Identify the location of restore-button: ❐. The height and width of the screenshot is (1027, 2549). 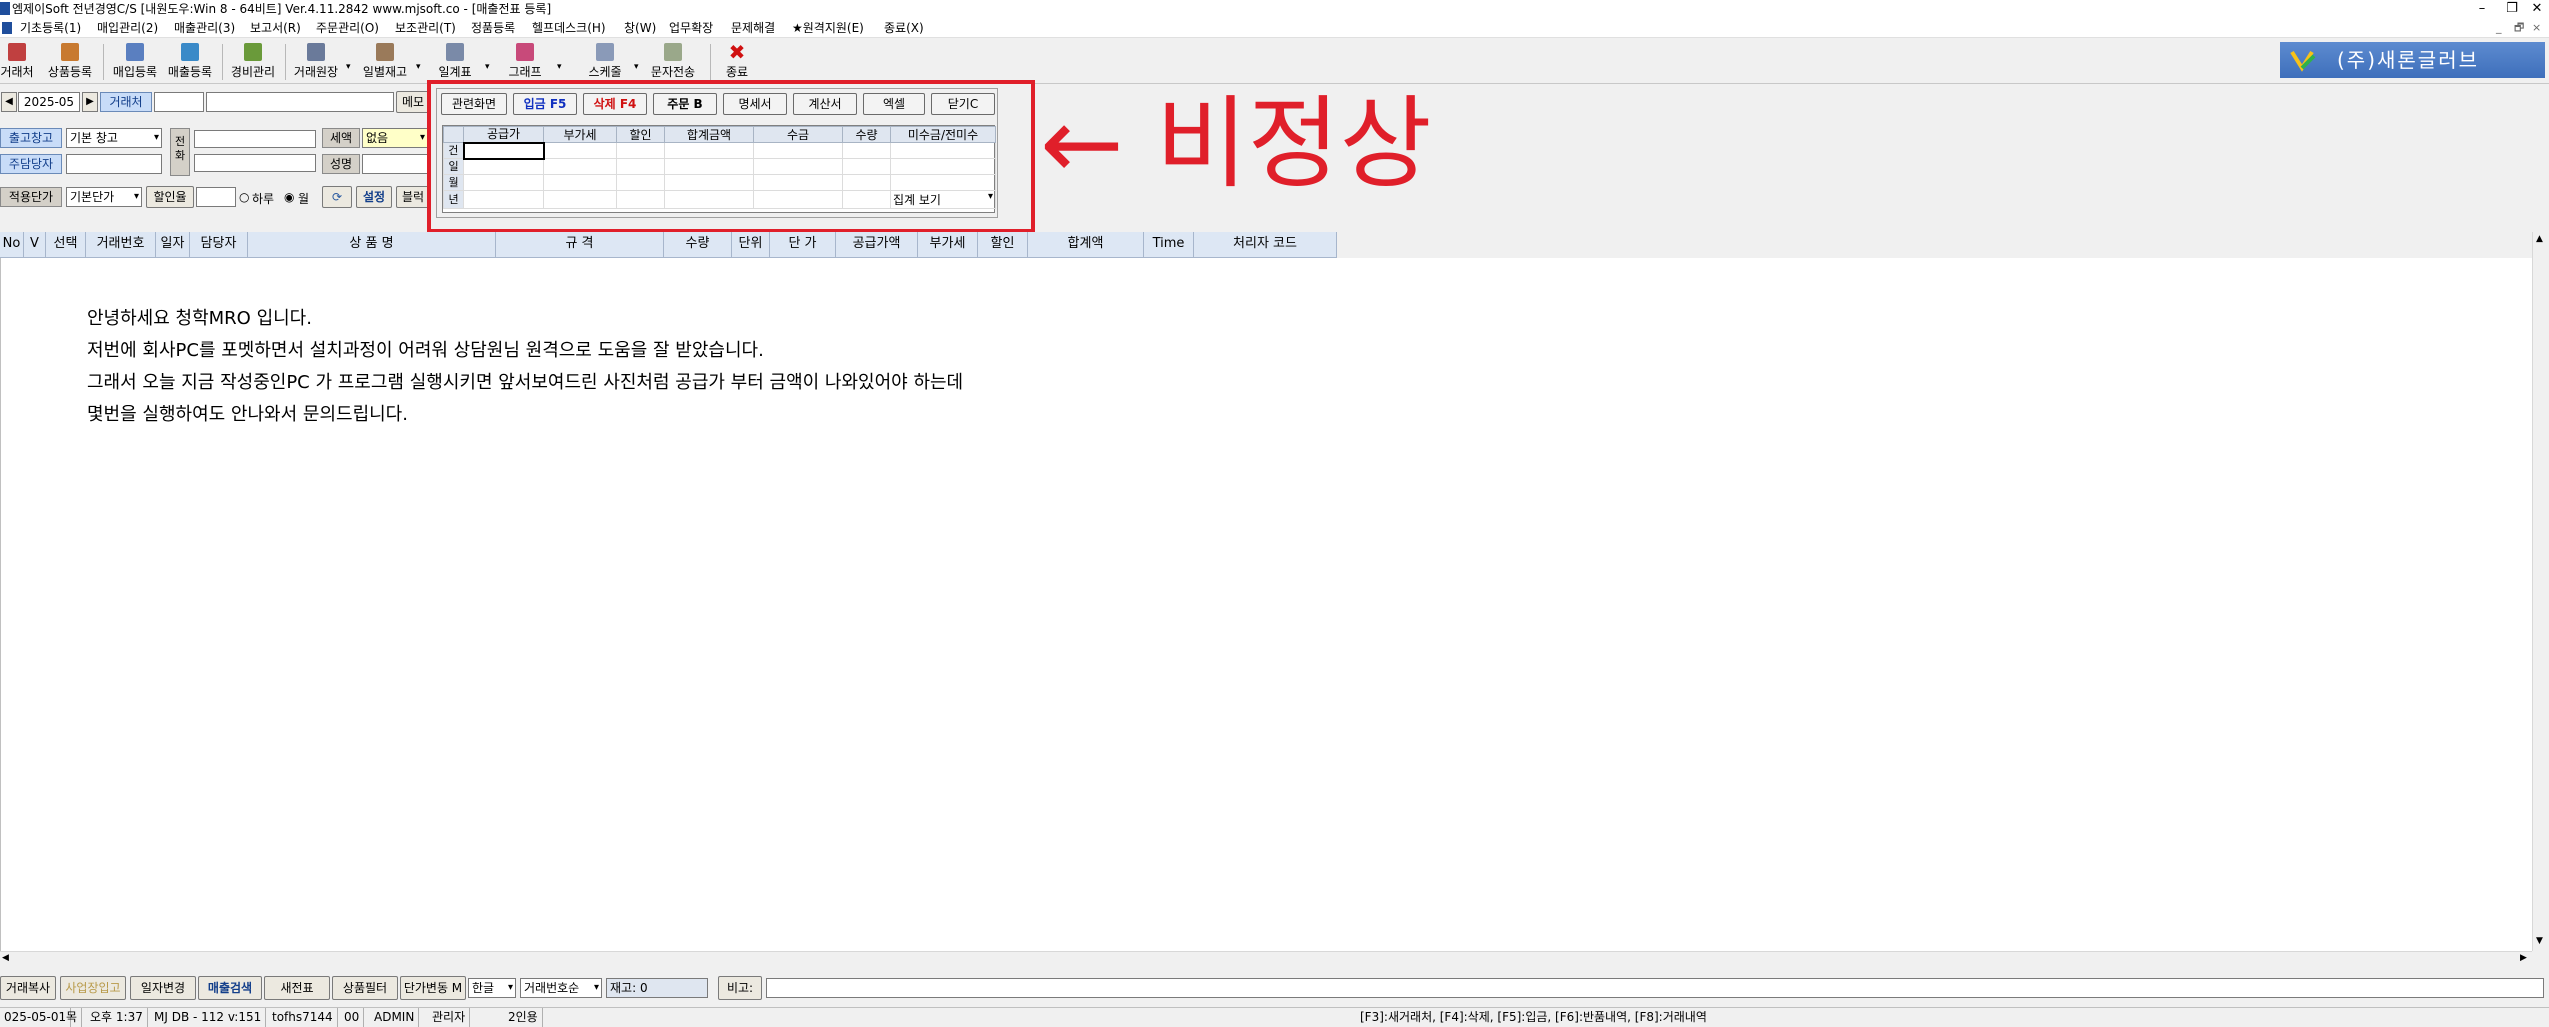
(2512, 9).